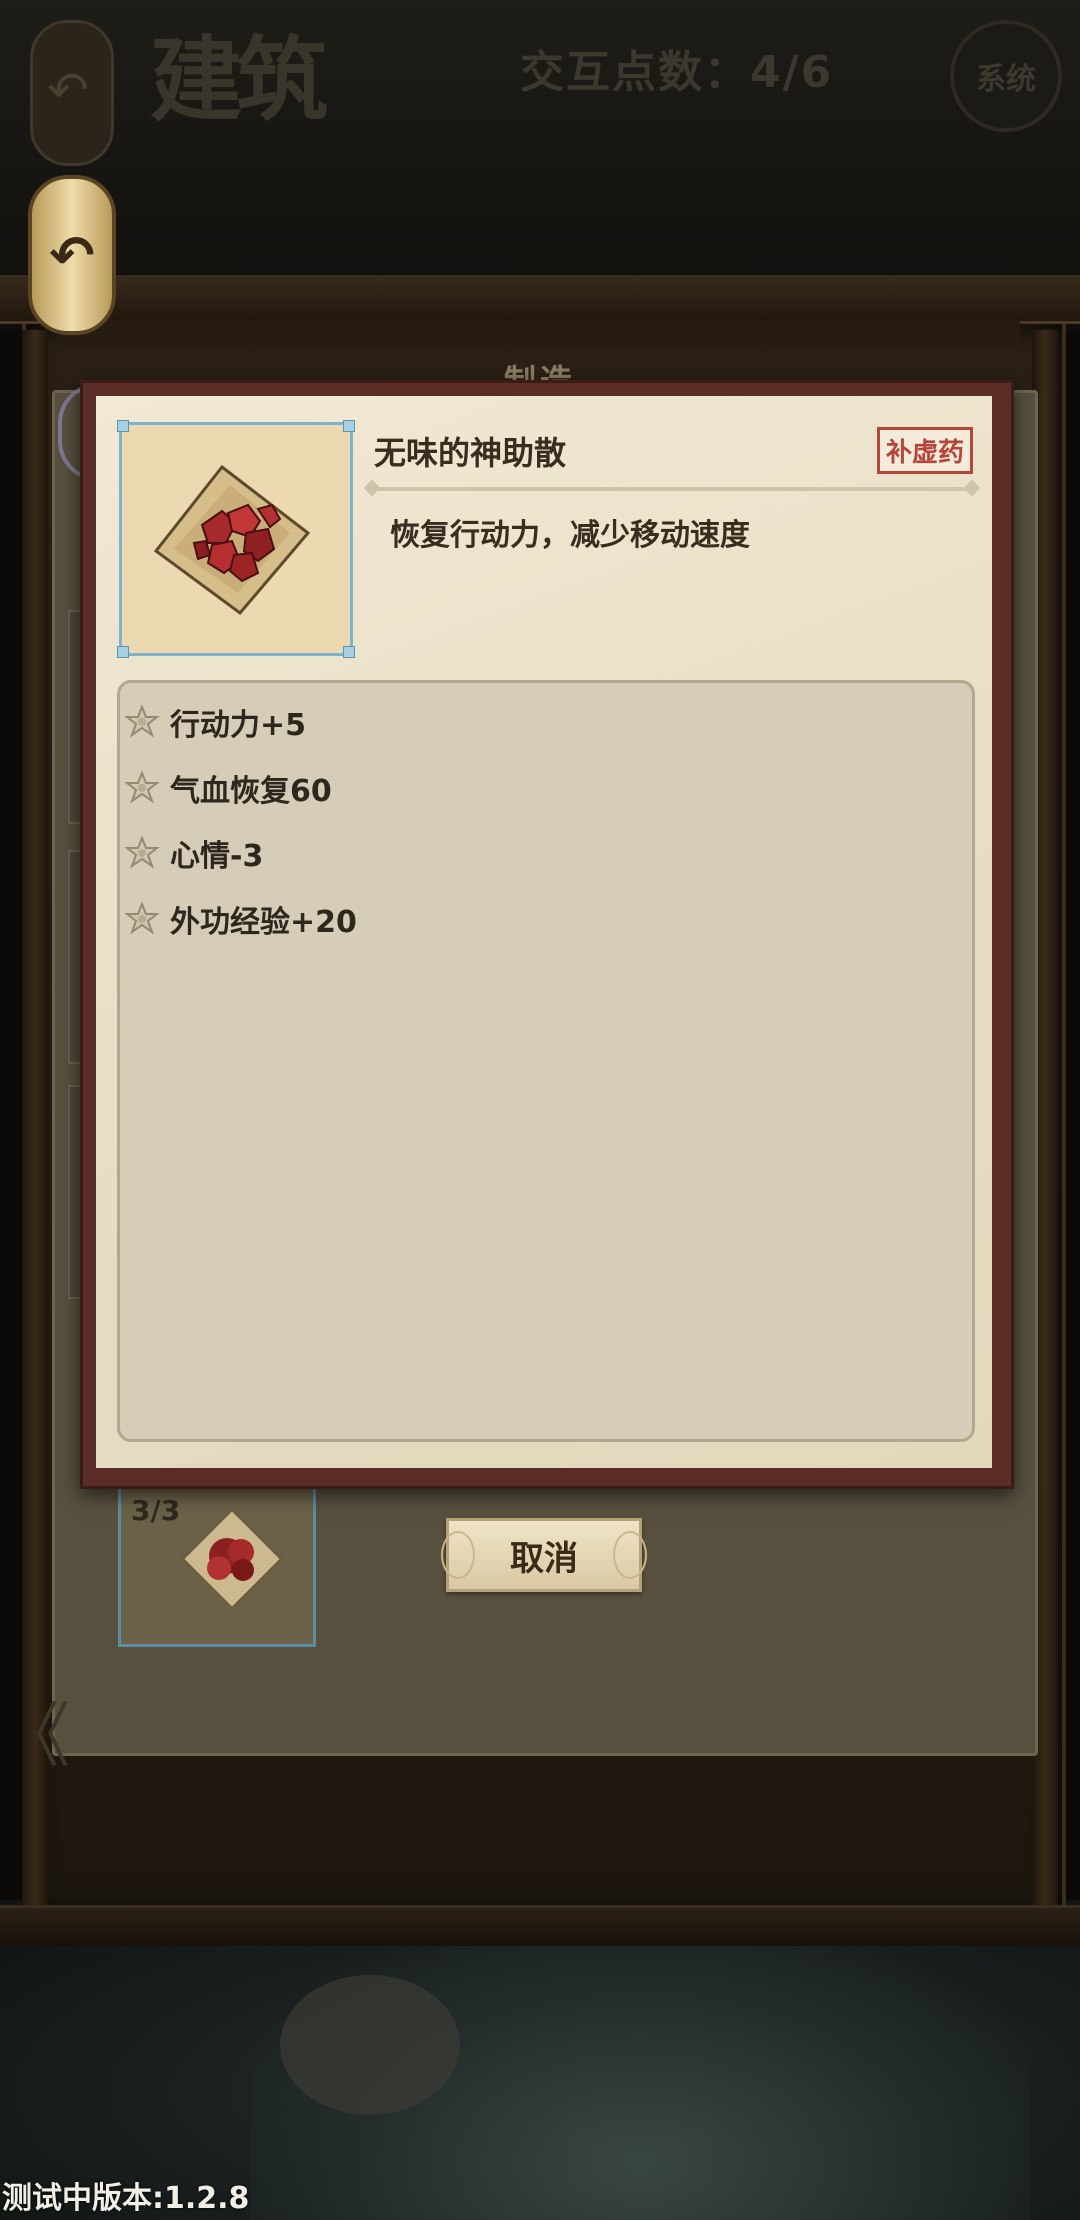 The image size is (1080, 2220). I want to click on effect-row: 气血恢复60, so click(228, 788).